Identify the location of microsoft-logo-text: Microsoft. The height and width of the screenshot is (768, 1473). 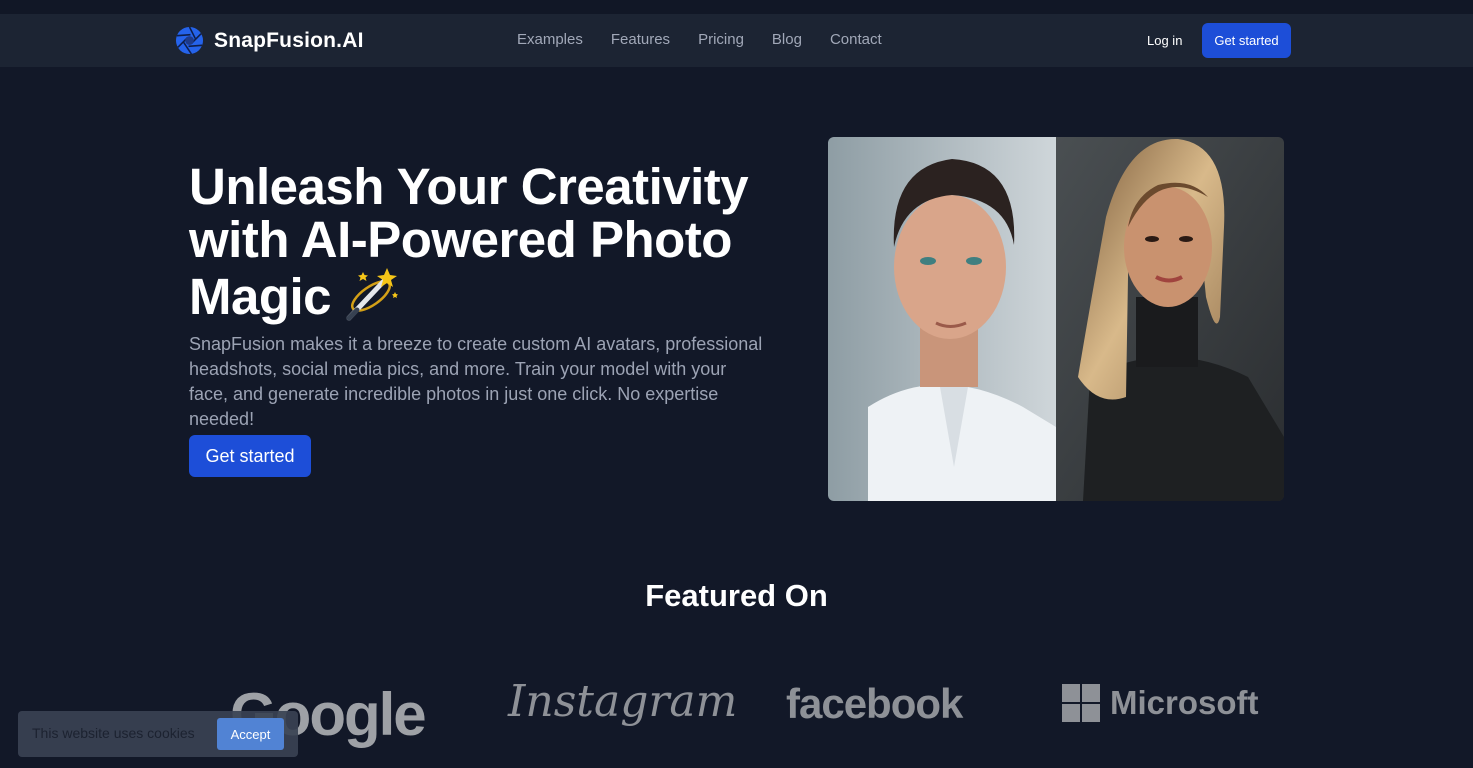
(1184, 702).